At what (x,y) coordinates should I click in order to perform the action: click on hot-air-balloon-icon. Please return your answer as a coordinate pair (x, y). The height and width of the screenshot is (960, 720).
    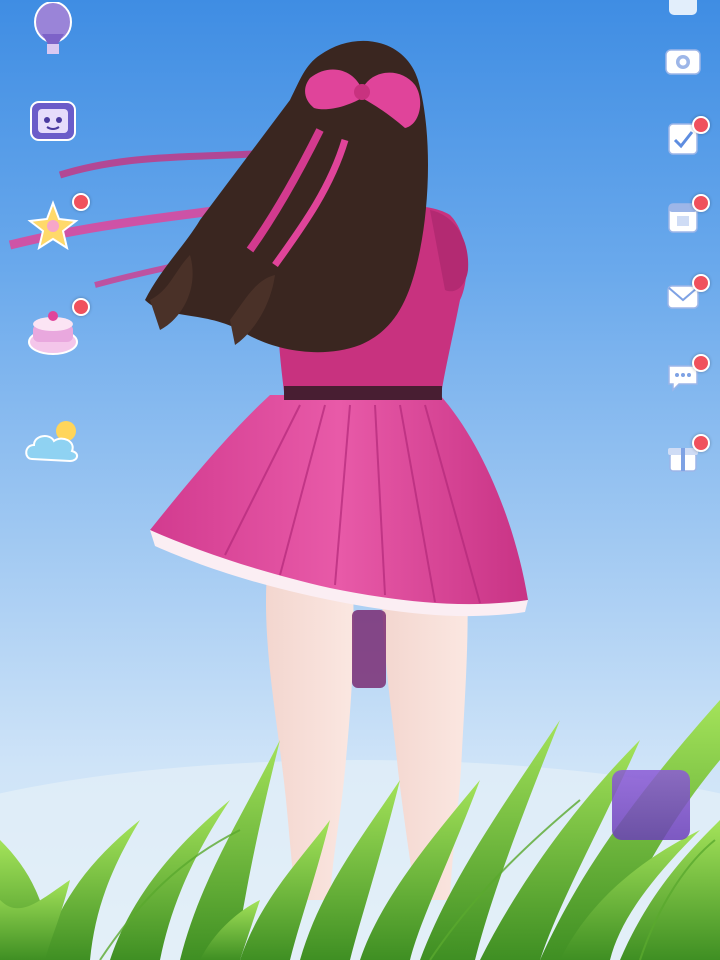
    Looking at the image, I should click on (53, 31).